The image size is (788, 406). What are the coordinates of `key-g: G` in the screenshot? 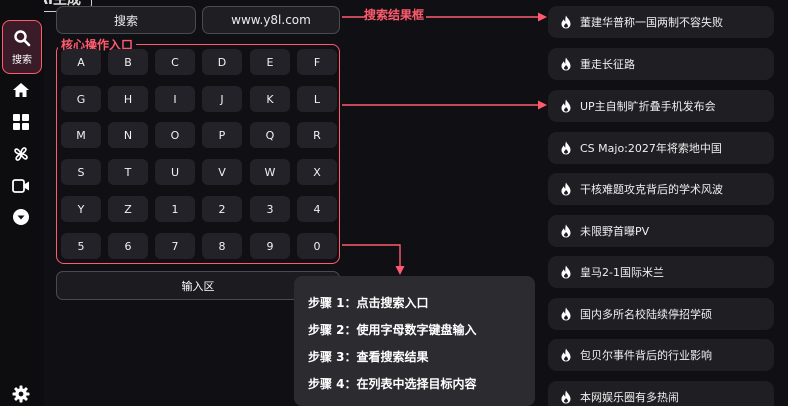 It's located at (81, 99).